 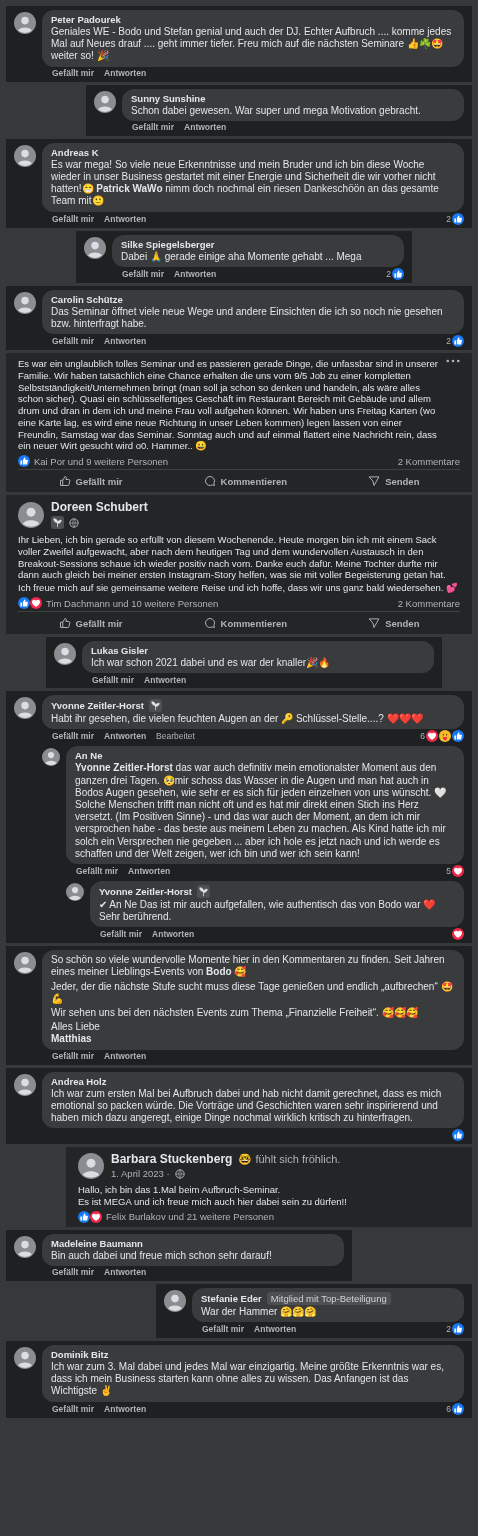 I want to click on post-text: Es war ein unglaublich tolles Seminar und es passieren gerade Dinge, die unfassbar sind in unserer Familie. Wir haben tatsächlich eine Chance erhalten die uns vom 9/5 Job zu einer kompletten Selbstständigkeit/Unternehmen bringt (man soll ja schon so denken und handeln, als wäre alles schon sicher). Quasi ein schlüsselfertiges Geschäft im Restaurant Bereich mit Gebäude und allem drum und dran in dem ich und meine Frau voll aufgehen können. Wir haben uns Freitag Karten (wo eine Karte lag, es wird eine neue Richtung in unser Leben kommen) legen lassen von einer Freundin, Samstag war das Seminar. Sonntag auch und auf einmal flattert eine Nachricht rein, dass ein neuer Wirt gesucht wird o0. Hammer.. 😀, so click(x=228, y=405).